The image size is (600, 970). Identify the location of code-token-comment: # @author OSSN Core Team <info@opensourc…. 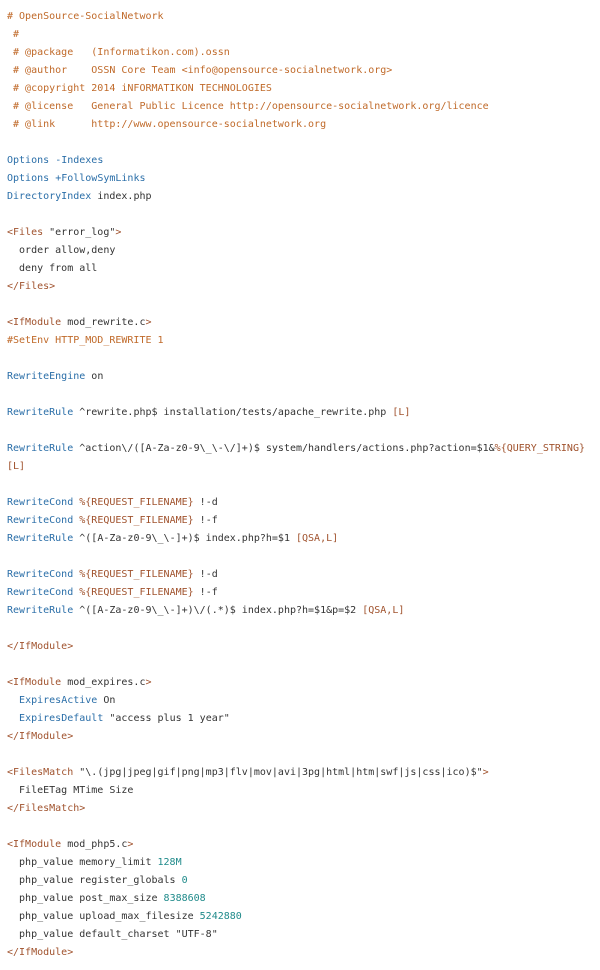
(200, 70).